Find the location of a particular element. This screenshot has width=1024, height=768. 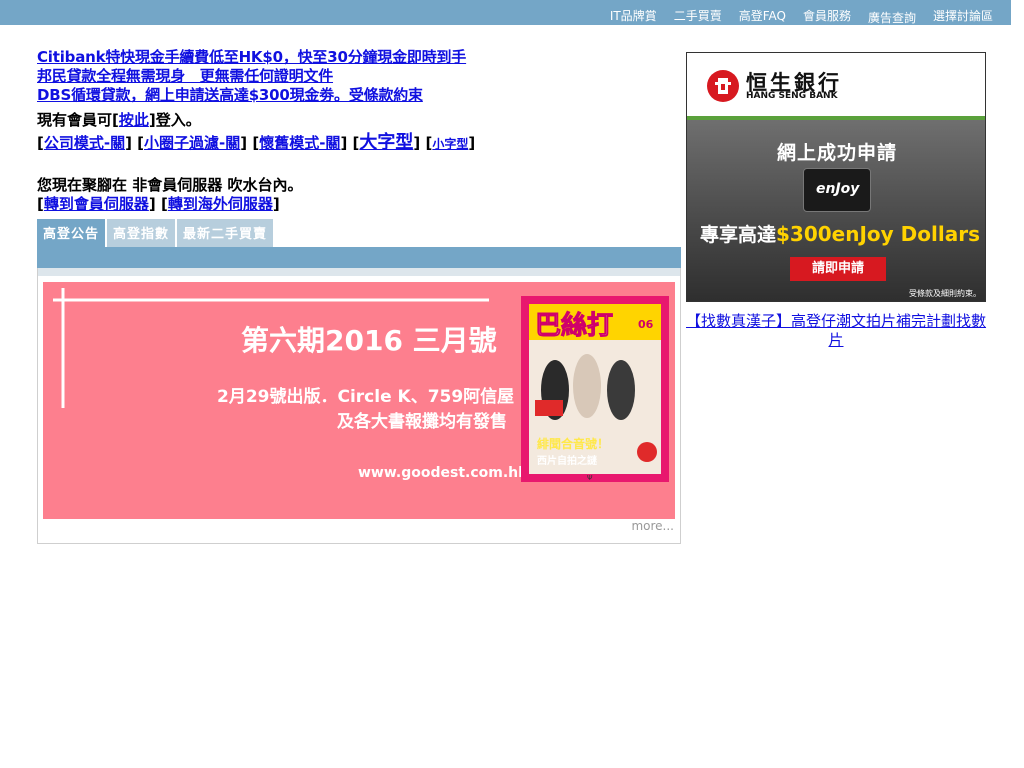

login-prefix: 現有會員可[ is located at coordinates (78, 120).